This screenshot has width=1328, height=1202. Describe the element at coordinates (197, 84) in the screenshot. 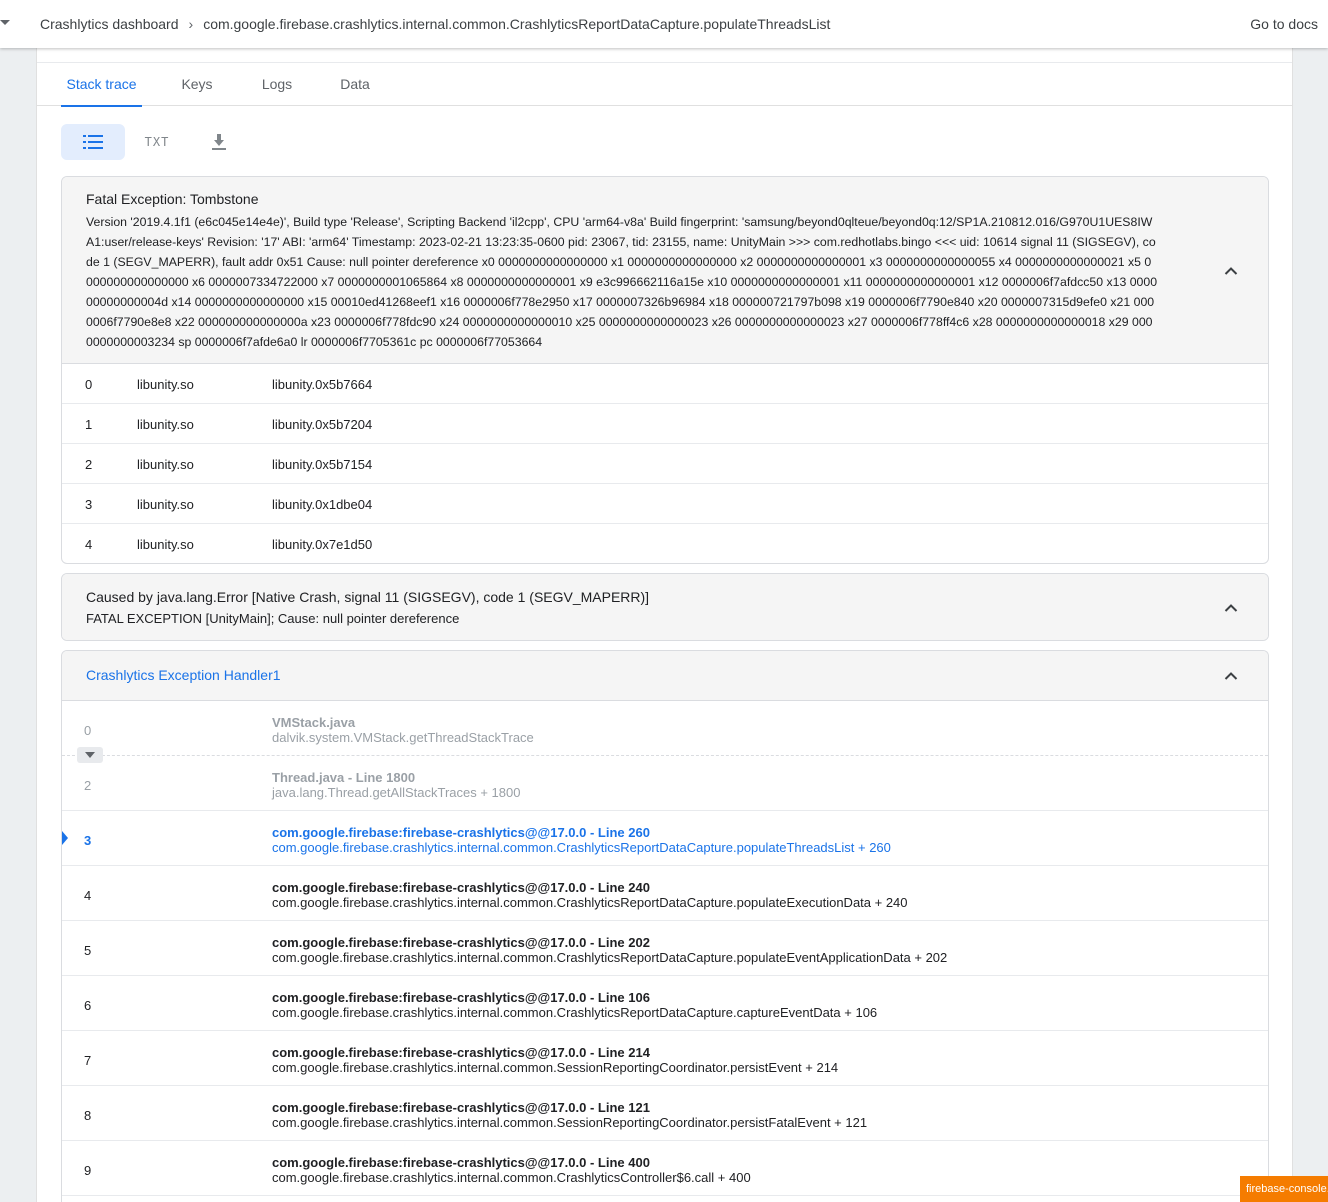

I see `tab-keys: Keys` at that location.